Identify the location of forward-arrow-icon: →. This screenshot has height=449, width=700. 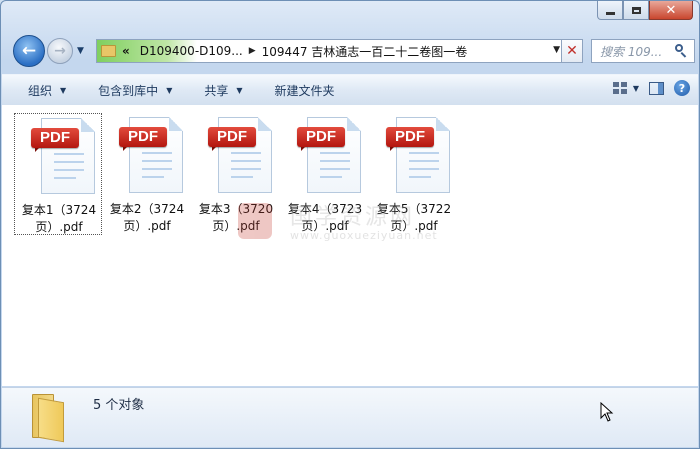
(60, 51).